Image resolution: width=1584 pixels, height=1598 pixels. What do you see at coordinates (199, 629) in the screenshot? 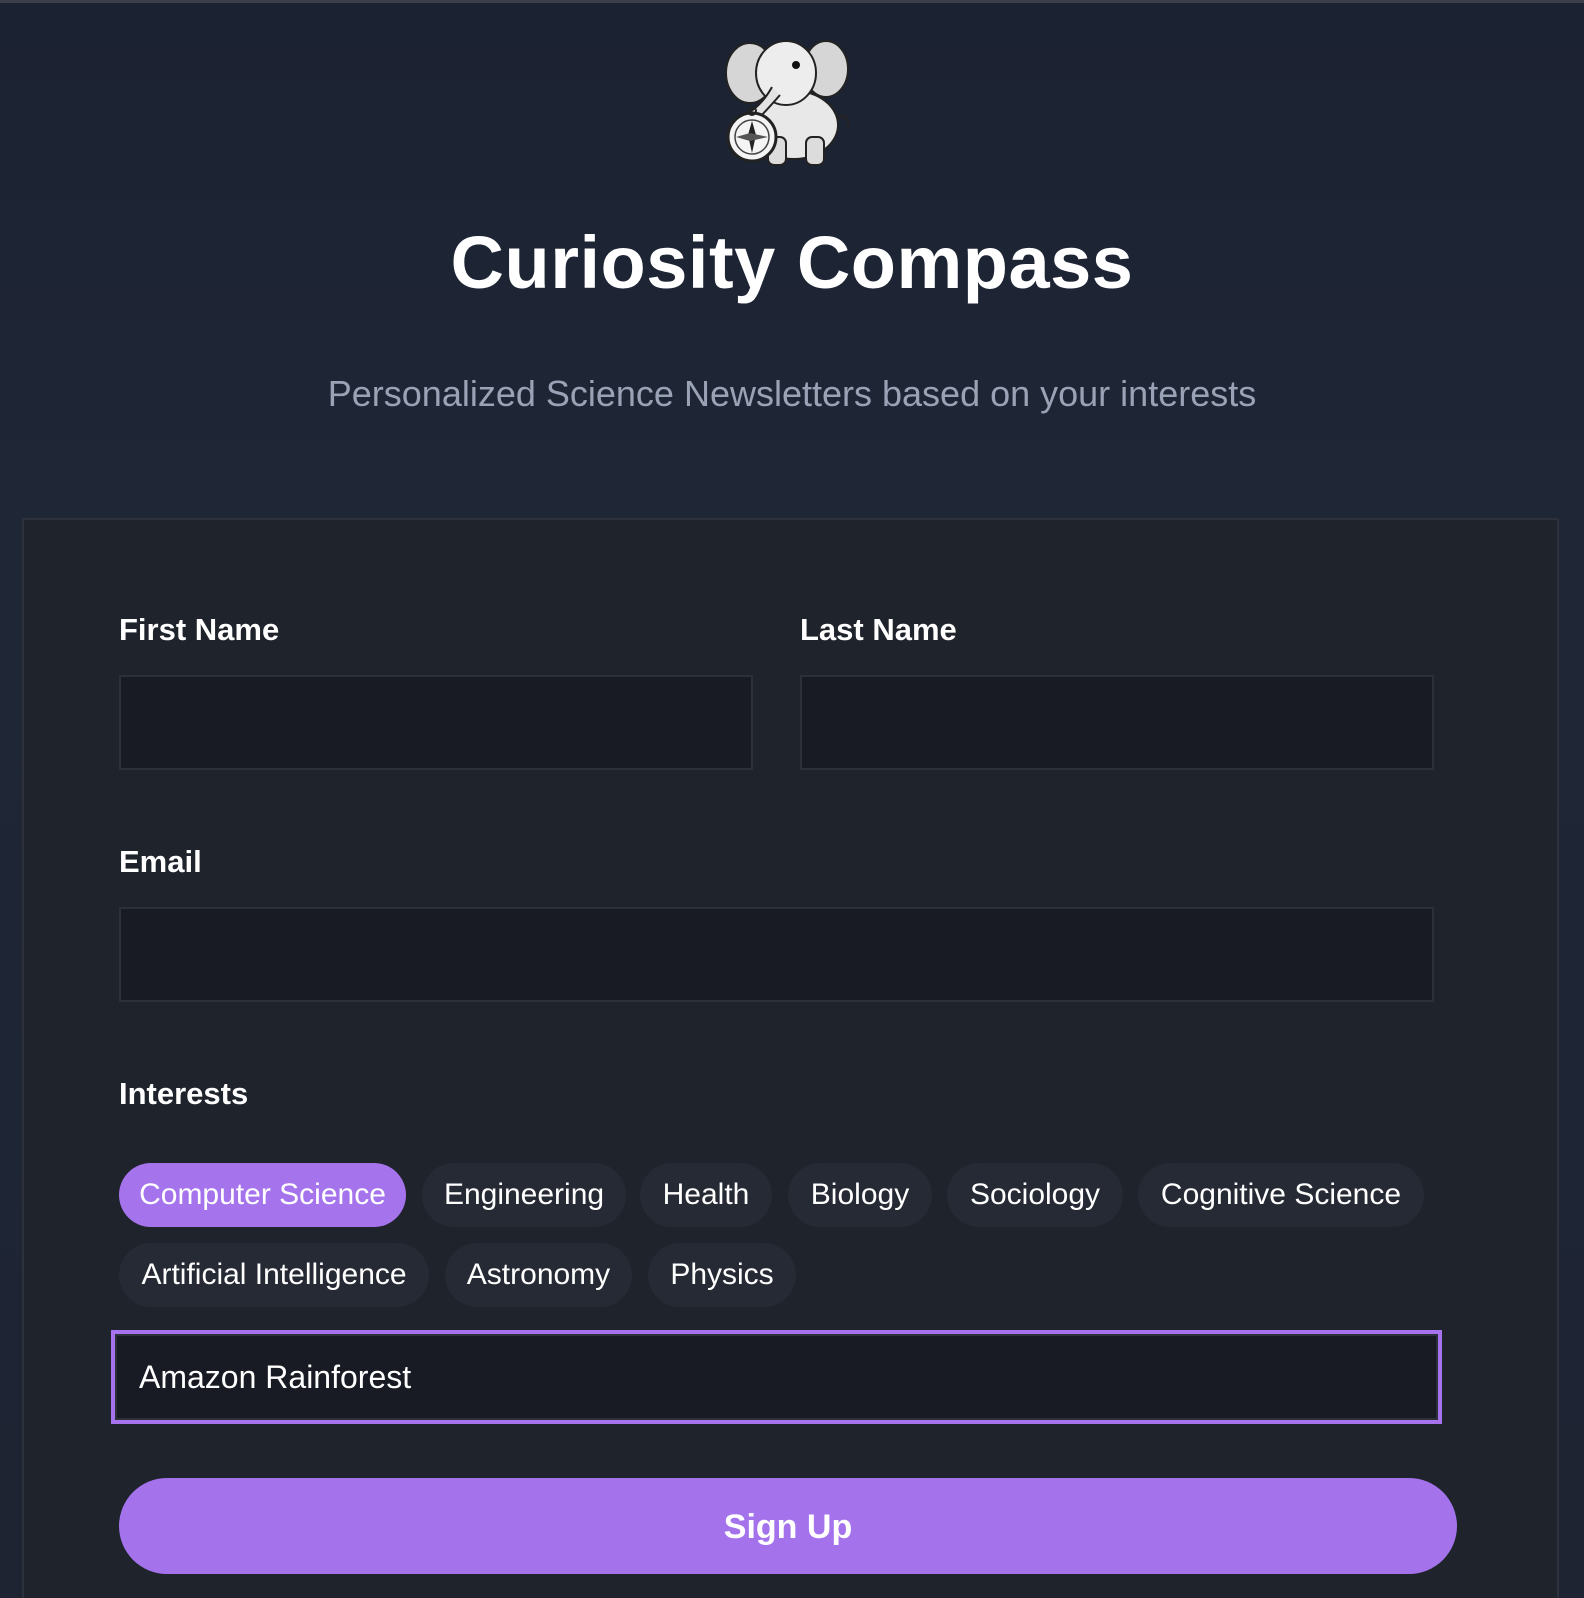
I see `first-name-label: First Name` at bounding box center [199, 629].